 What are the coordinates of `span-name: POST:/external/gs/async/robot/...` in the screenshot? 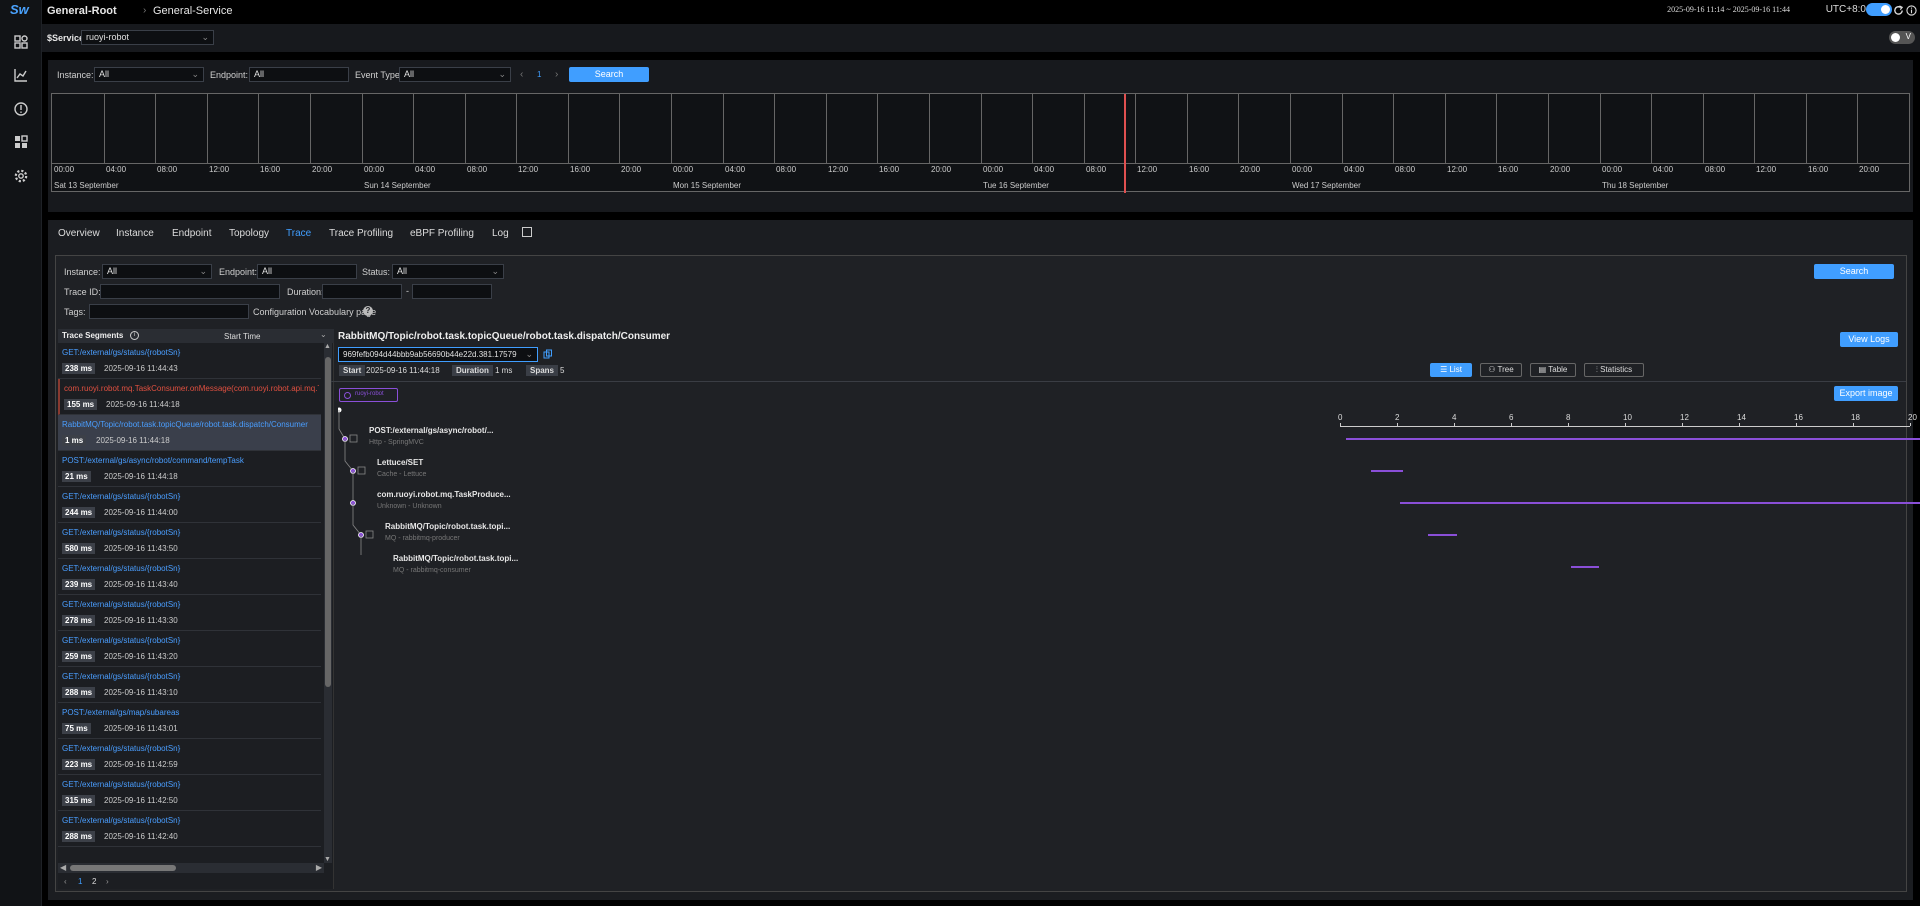 It's located at (431, 430).